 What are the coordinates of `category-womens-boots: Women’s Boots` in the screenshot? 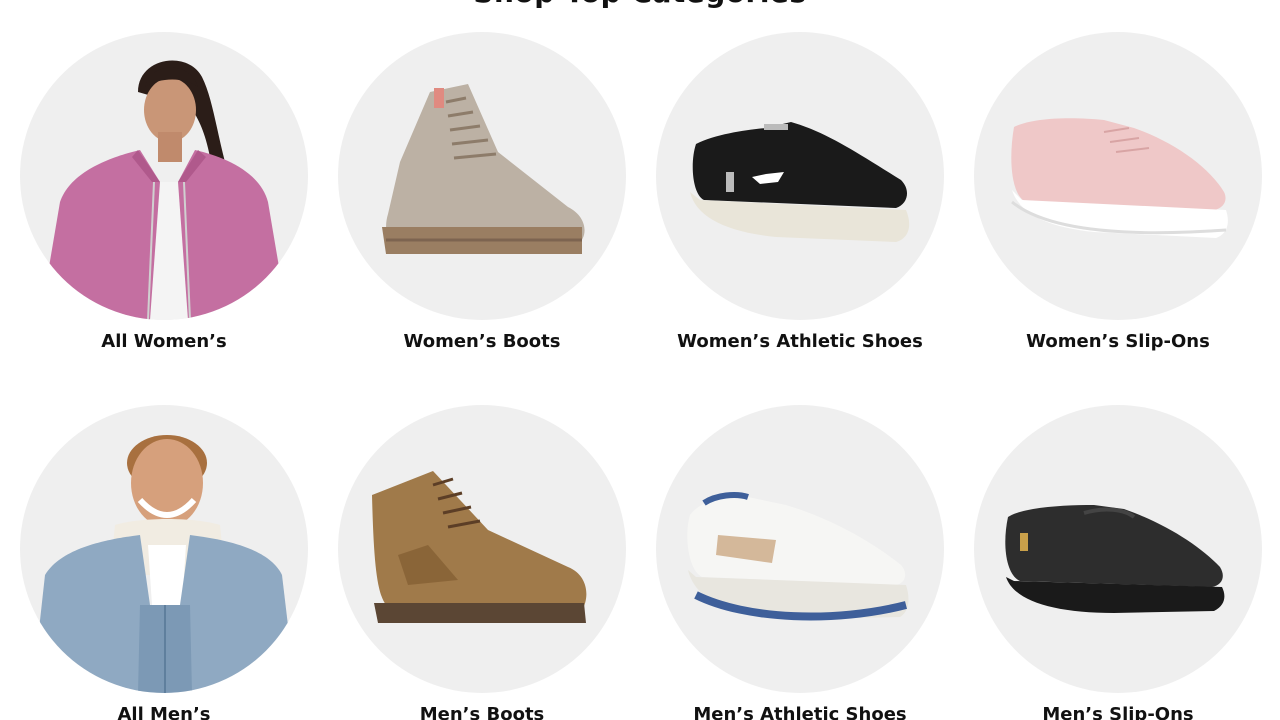 It's located at (482, 193).